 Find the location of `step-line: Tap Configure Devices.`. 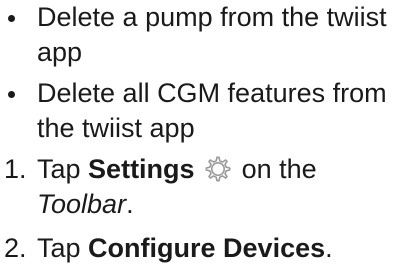

step-line: Tap Configure Devices. is located at coordinates (226, 248).